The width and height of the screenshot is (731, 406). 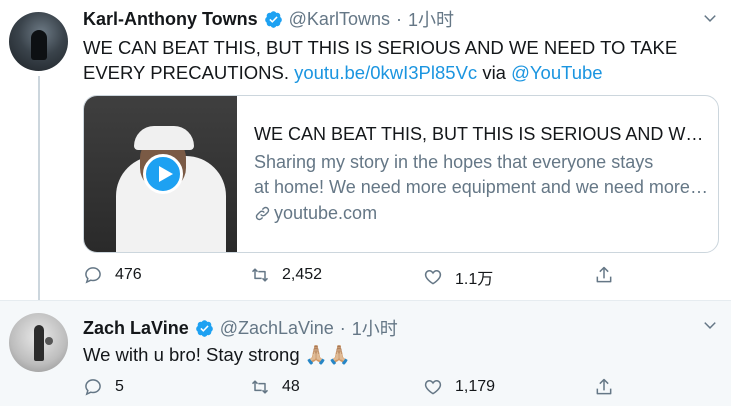 What do you see at coordinates (277, 328) in the screenshot?
I see `handle: @ZachLaVine` at bounding box center [277, 328].